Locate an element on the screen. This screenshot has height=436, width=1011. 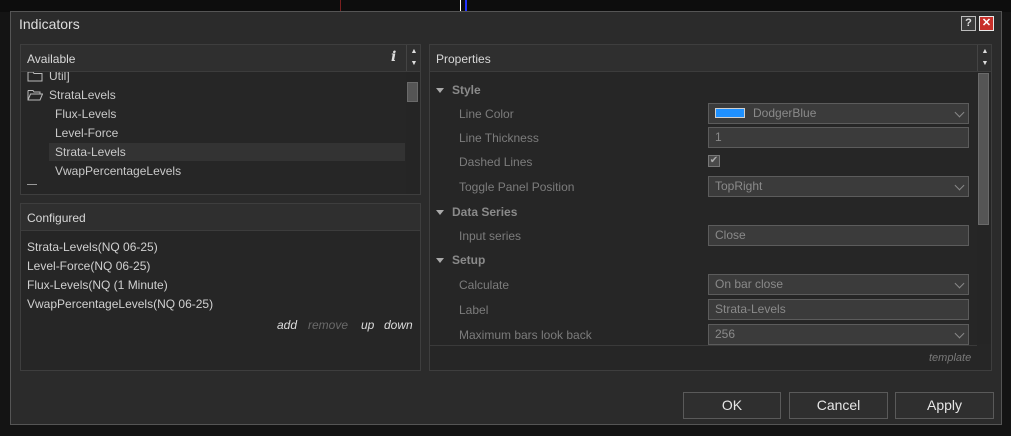
label-label: Label is located at coordinates (474, 310).